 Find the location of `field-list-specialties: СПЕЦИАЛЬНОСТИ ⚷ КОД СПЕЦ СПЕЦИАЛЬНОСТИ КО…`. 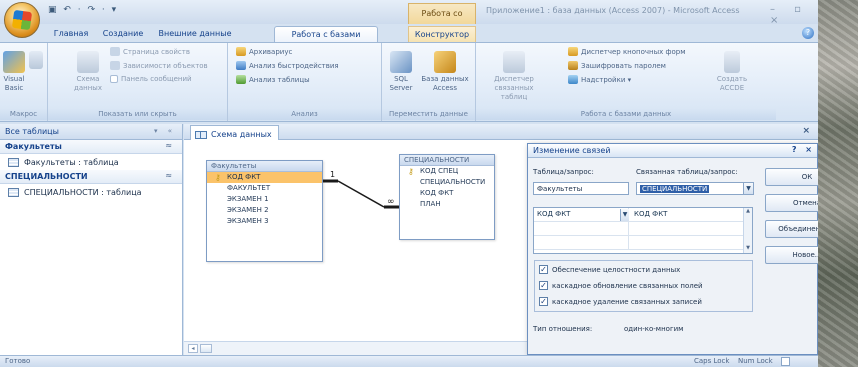

field-list-specialties: СПЕЦИАЛЬНОСТИ ⚷ КОД СПЕЦ СПЕЦИАЛЬНОСТИ КО… is located at coordinates (447, 197).